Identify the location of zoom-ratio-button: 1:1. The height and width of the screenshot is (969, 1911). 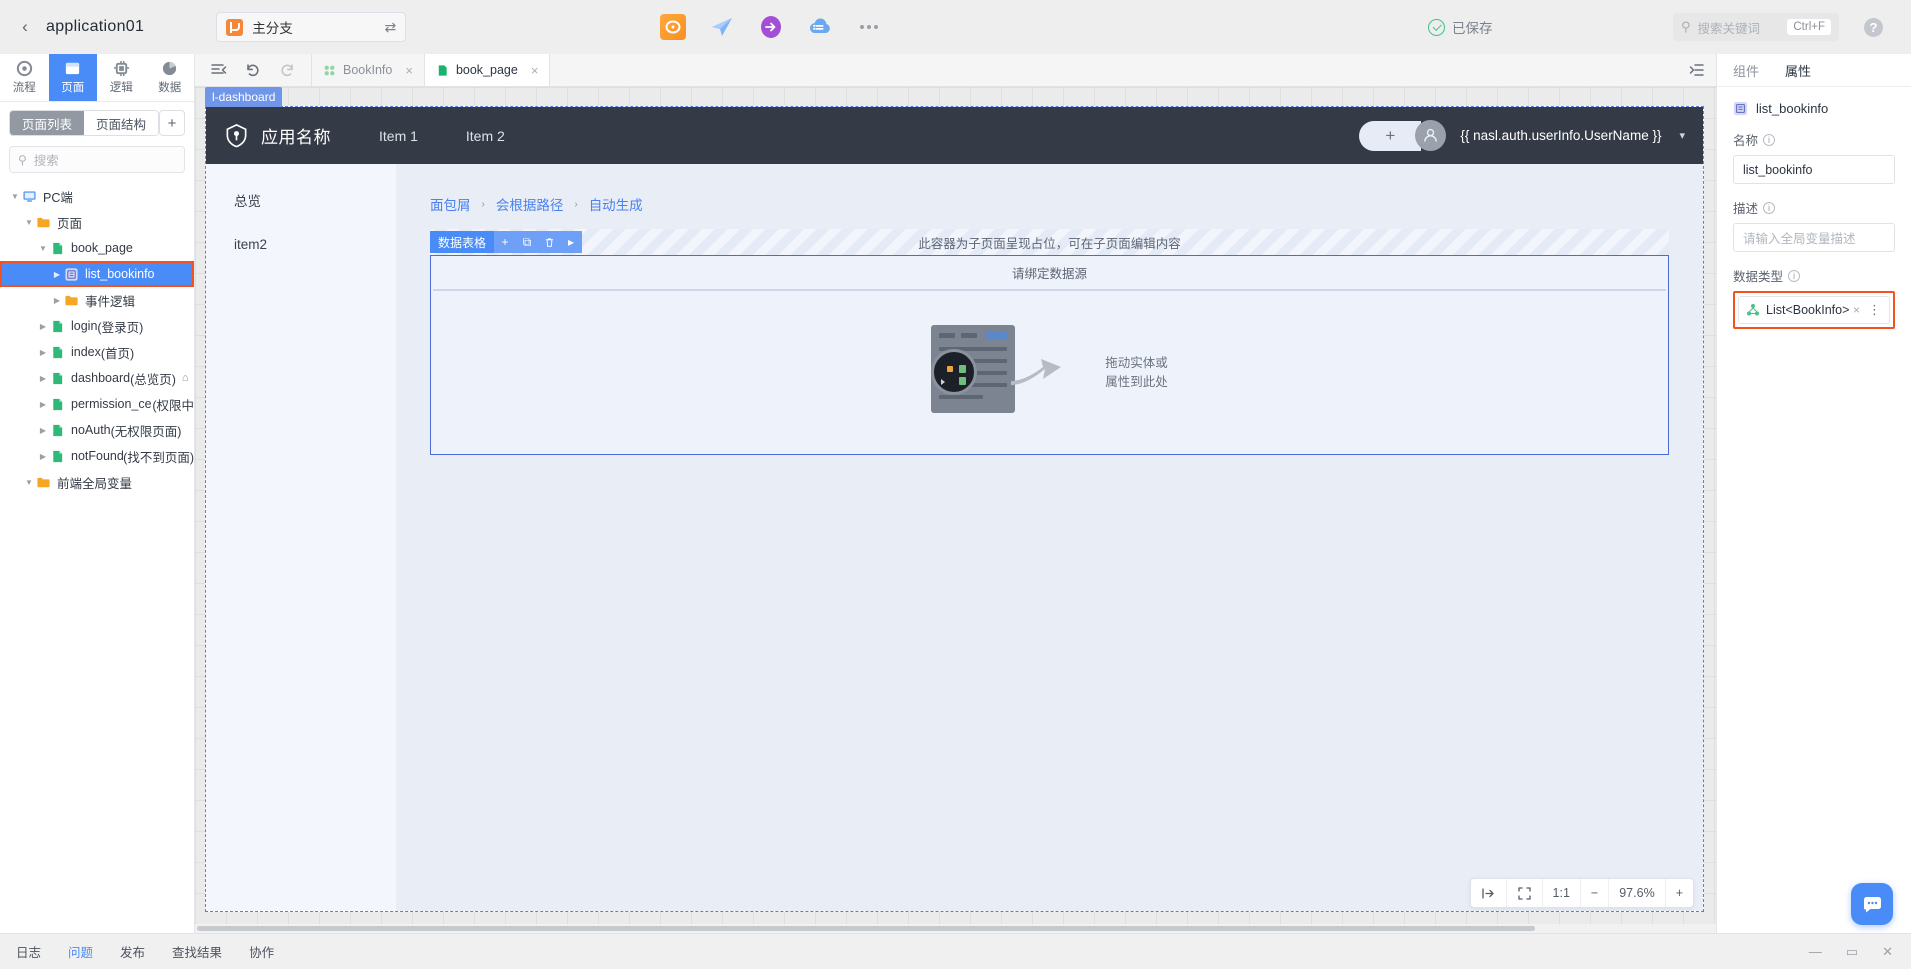
(1562, 893).